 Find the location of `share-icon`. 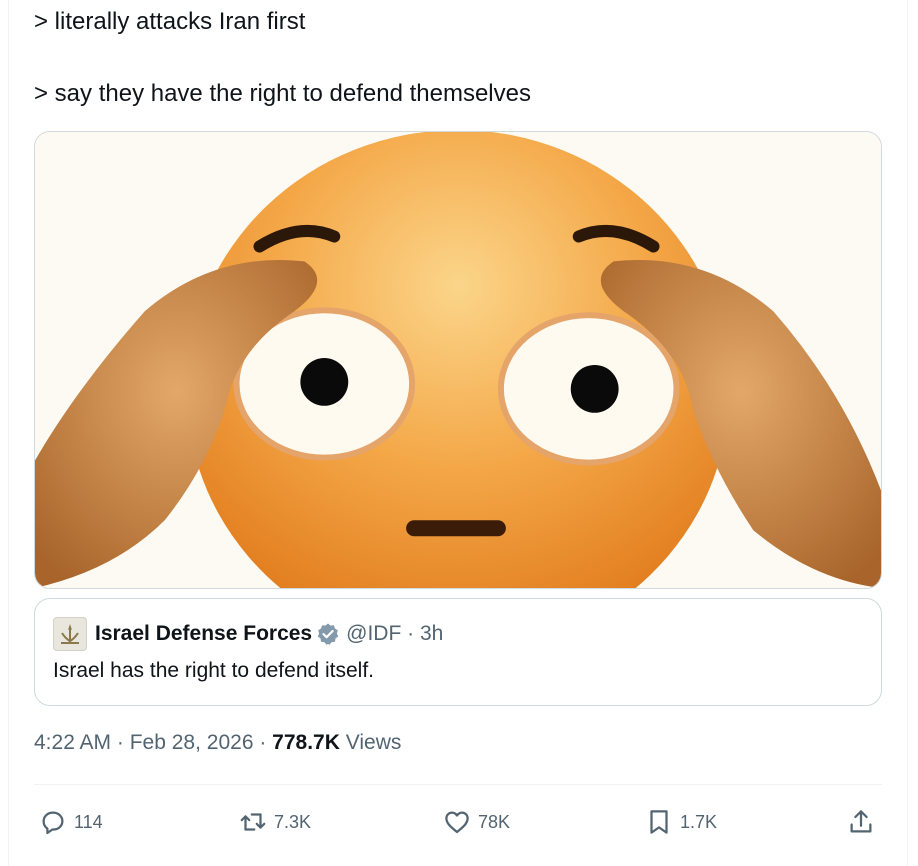

share-icon is located at coordinates (861, 821).